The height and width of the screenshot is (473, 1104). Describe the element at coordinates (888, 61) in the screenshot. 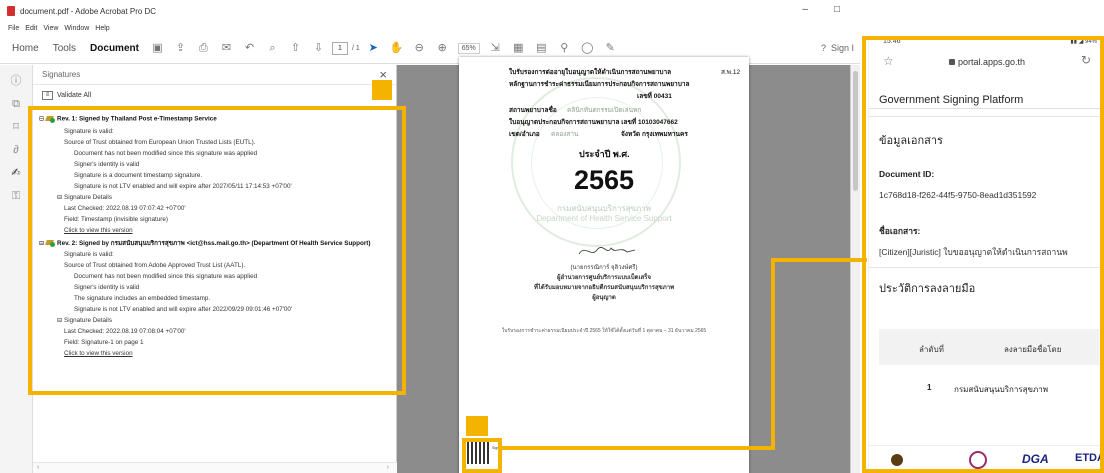

I see `star-icon: ☆` at that location.